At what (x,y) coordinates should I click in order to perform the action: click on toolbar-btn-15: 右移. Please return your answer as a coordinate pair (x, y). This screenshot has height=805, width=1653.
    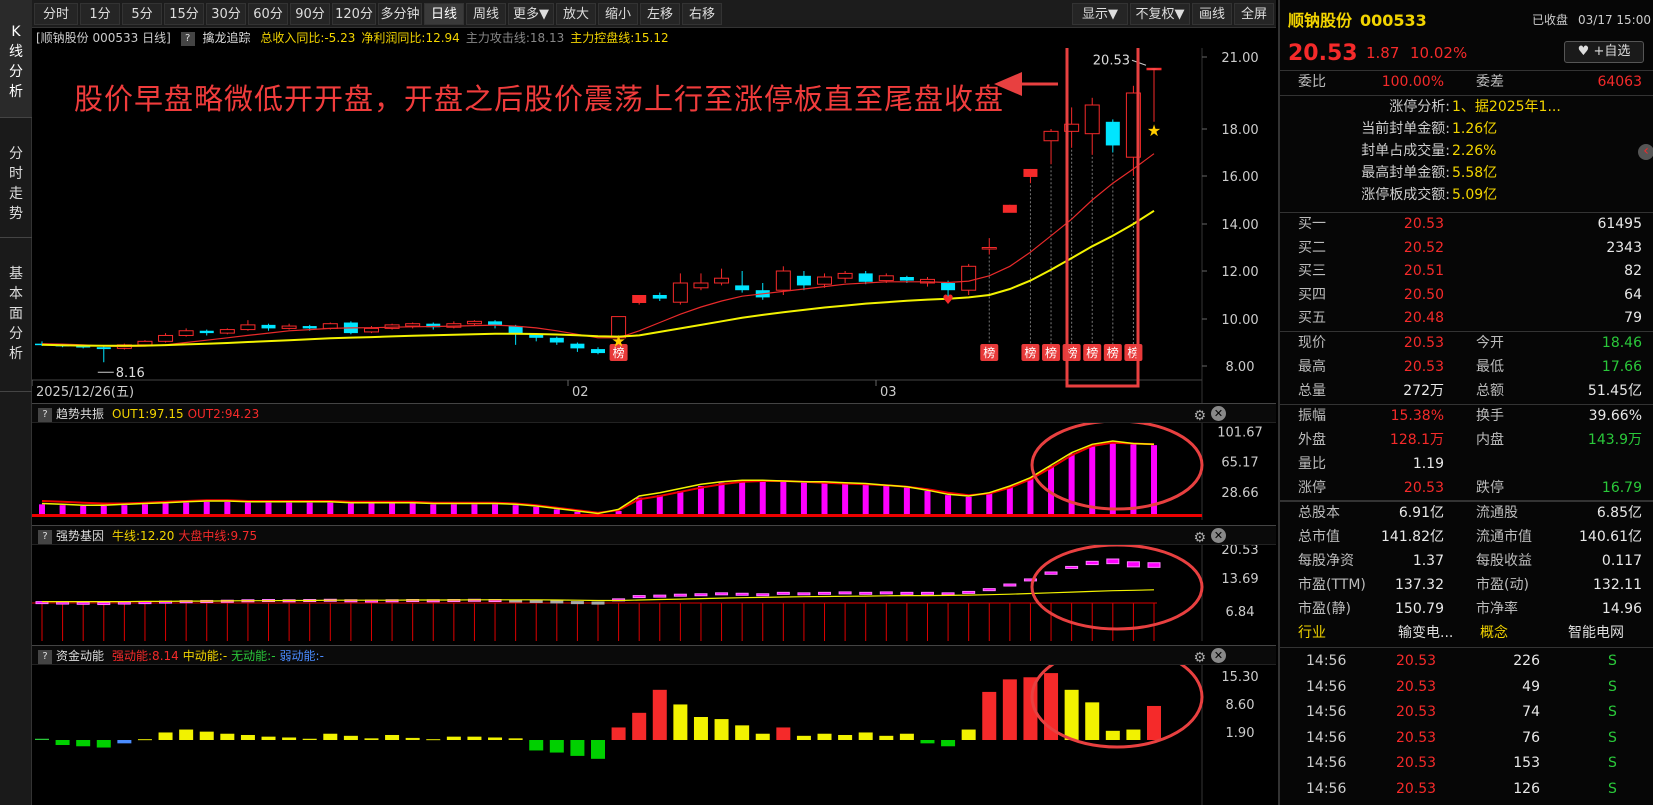
    Looking at the image, I should click on (702, 14).